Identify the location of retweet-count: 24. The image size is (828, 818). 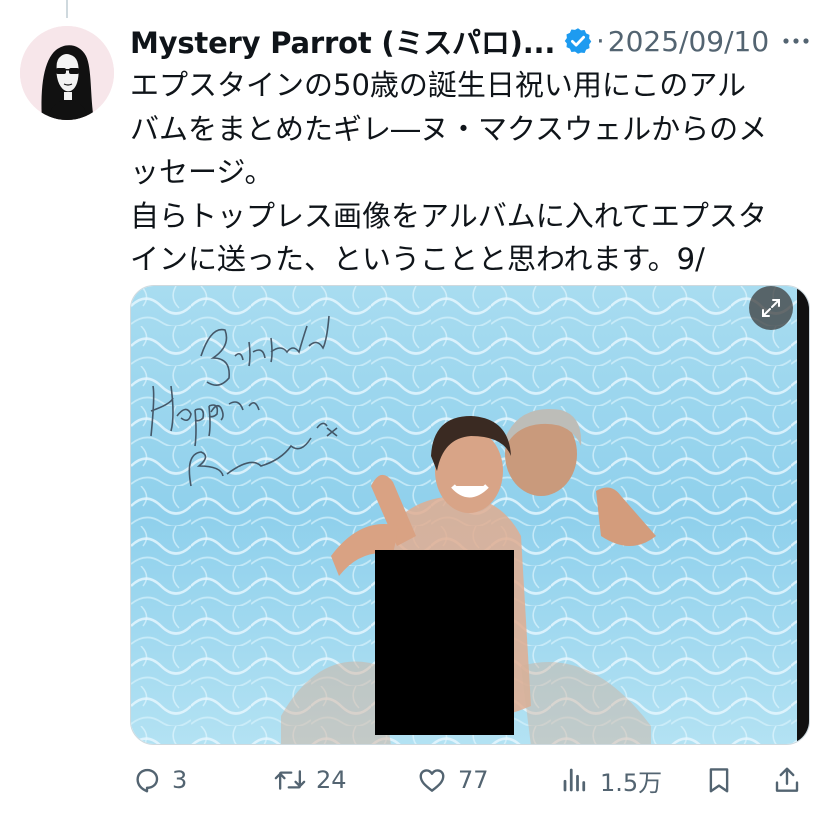
(331, 780).